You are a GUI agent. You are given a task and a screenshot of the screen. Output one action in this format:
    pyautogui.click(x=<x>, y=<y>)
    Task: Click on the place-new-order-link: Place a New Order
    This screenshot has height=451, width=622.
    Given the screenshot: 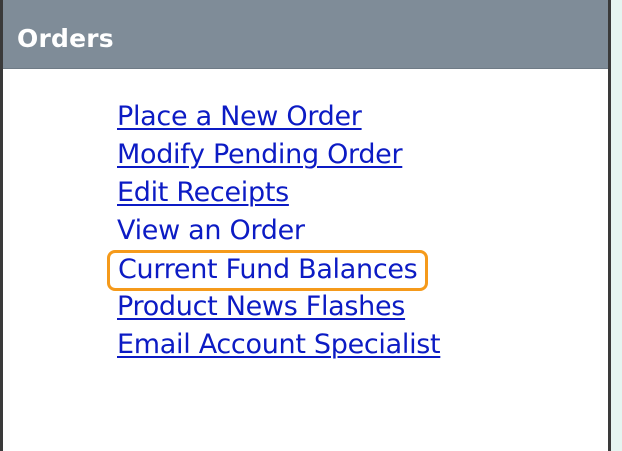 What is the action you would take?
    pyautogui.click(x=239, y=116)
    